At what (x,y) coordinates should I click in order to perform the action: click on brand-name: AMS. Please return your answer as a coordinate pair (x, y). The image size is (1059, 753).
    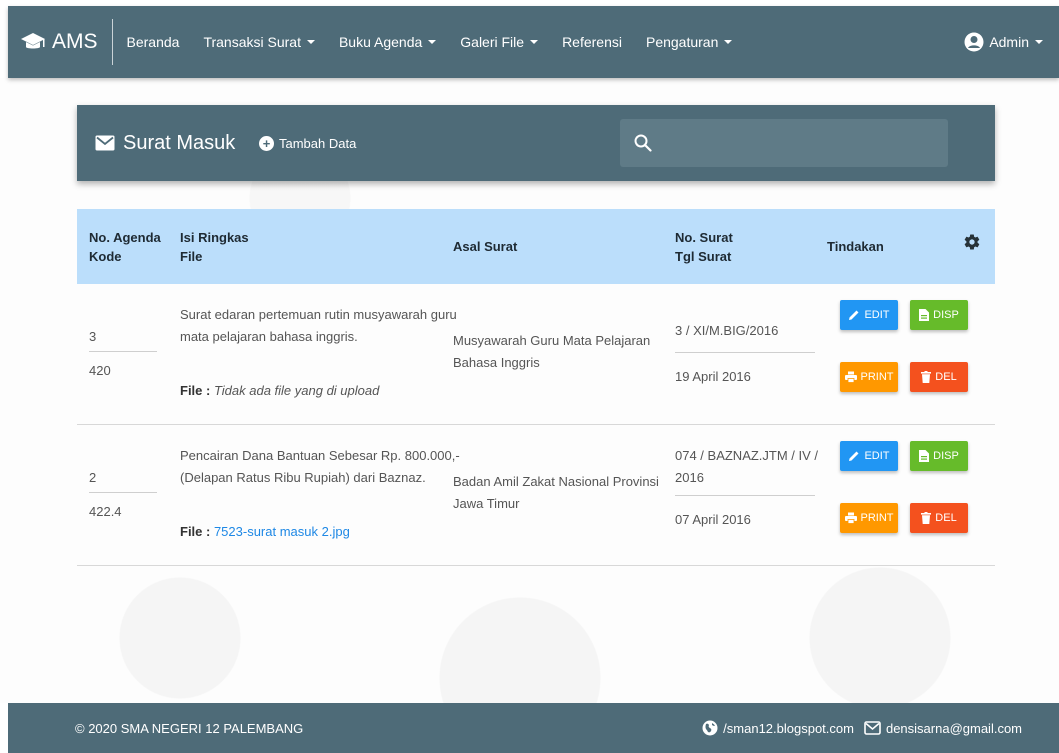
    Looking at the image, I should click on (75, 41).